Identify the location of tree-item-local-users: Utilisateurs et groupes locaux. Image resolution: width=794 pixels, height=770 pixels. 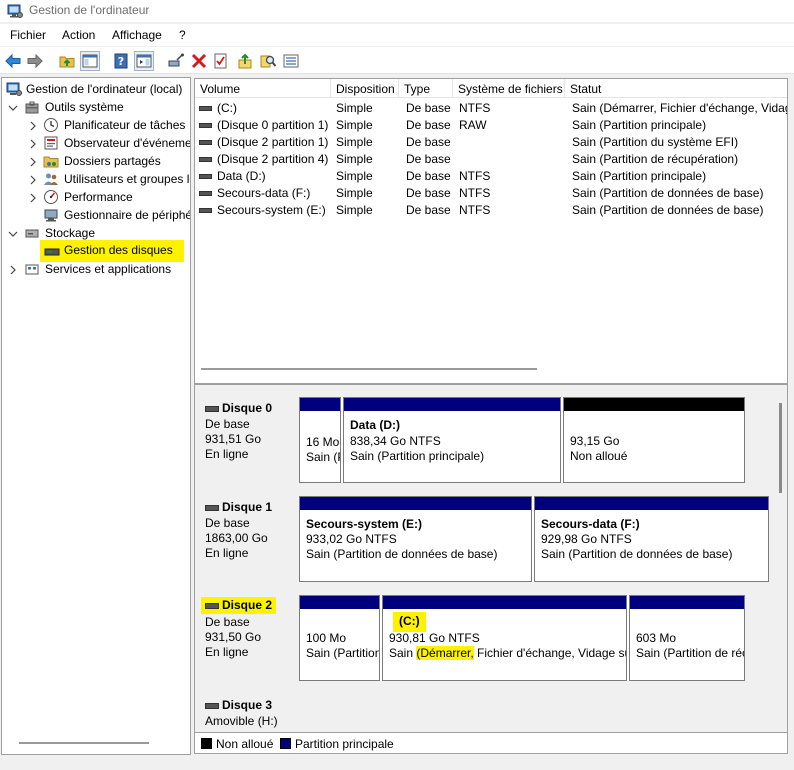
(96, 179).